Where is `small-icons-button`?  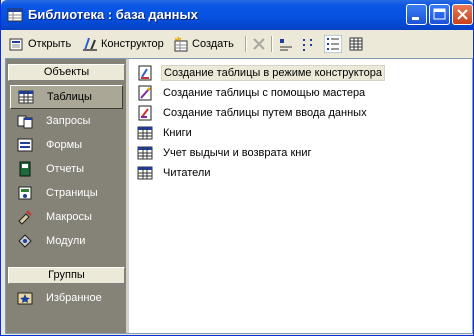
small-icons-button is located at coordinates (309, 44).